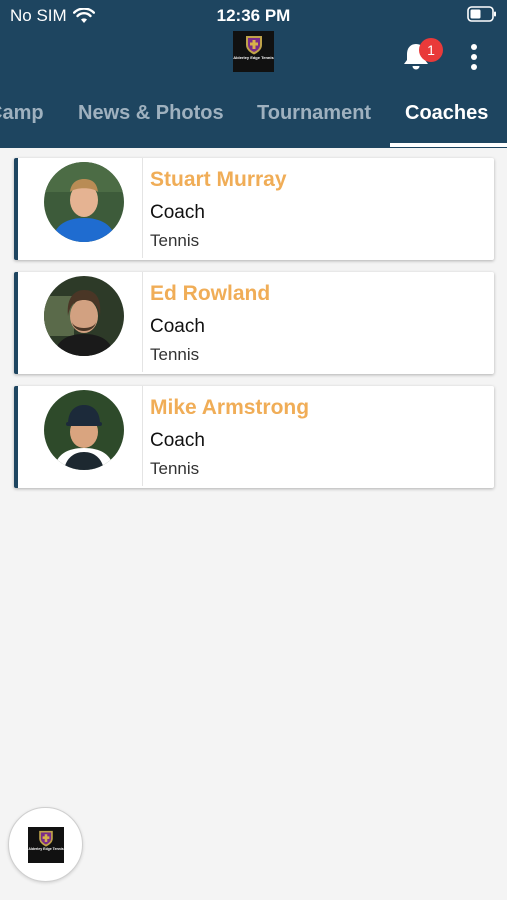 This screenshot has height=900, width=507. Describe the element at coordinates (254, 437) in the screenshot. I see `coach-card: Mike Armstrong Coach Tennis` at that location.